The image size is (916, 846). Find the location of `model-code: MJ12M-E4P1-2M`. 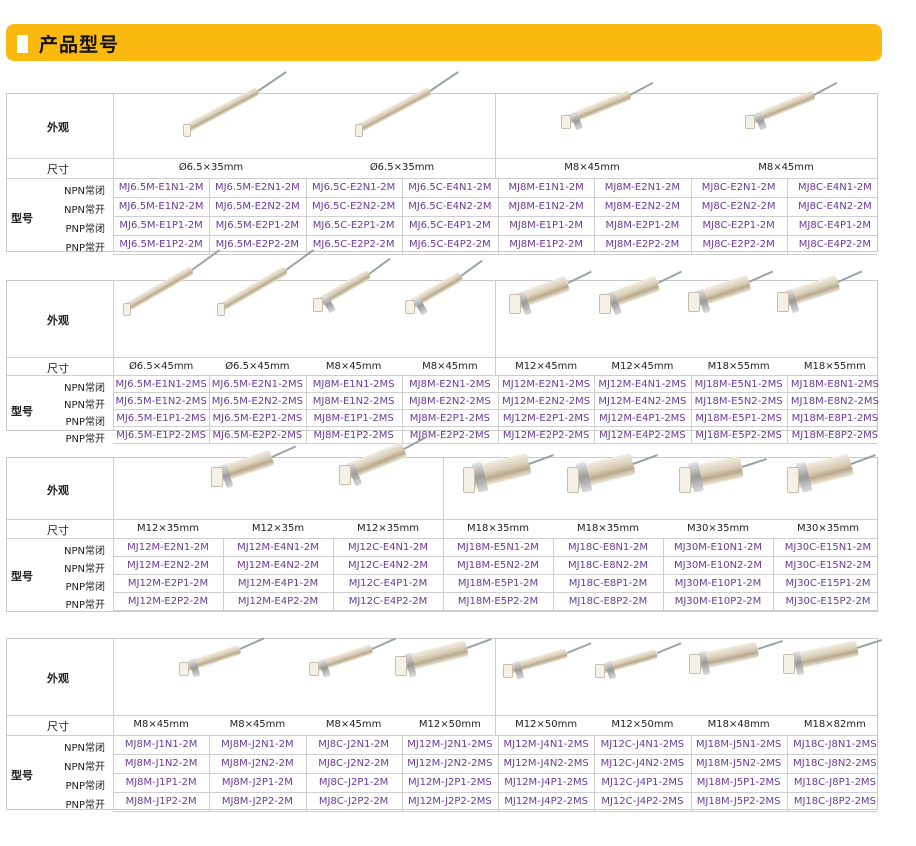

model-code: MJ12M-E4P1-2M is located at coordinates (278, 583).